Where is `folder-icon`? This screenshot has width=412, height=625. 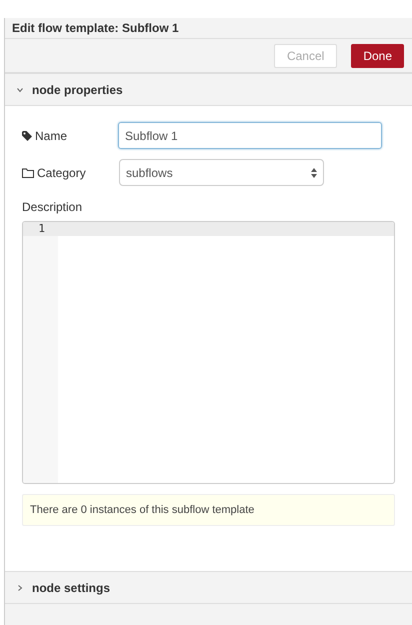
folder-icon is located at coordinates (28, 173).